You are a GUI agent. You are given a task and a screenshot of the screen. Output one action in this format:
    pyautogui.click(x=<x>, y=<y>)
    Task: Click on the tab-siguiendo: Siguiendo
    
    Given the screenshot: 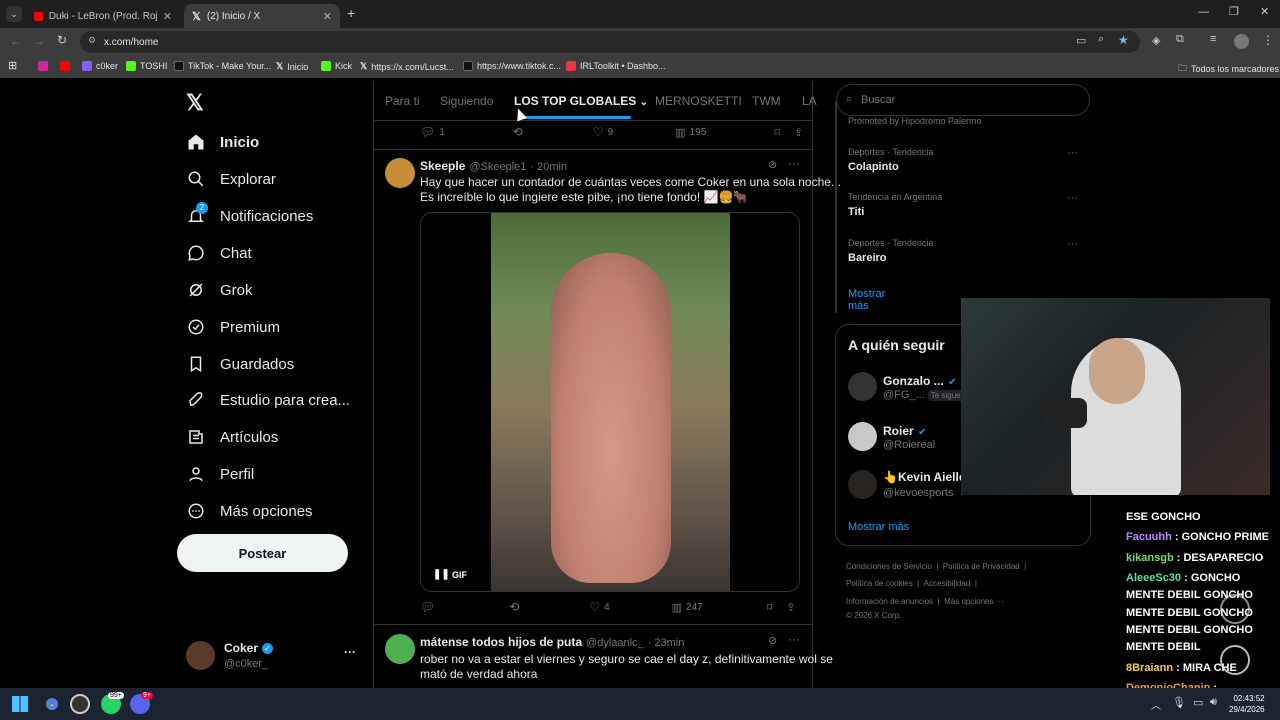 What is the action you would take?
    pyautogui.click(x=466, y=101)
    